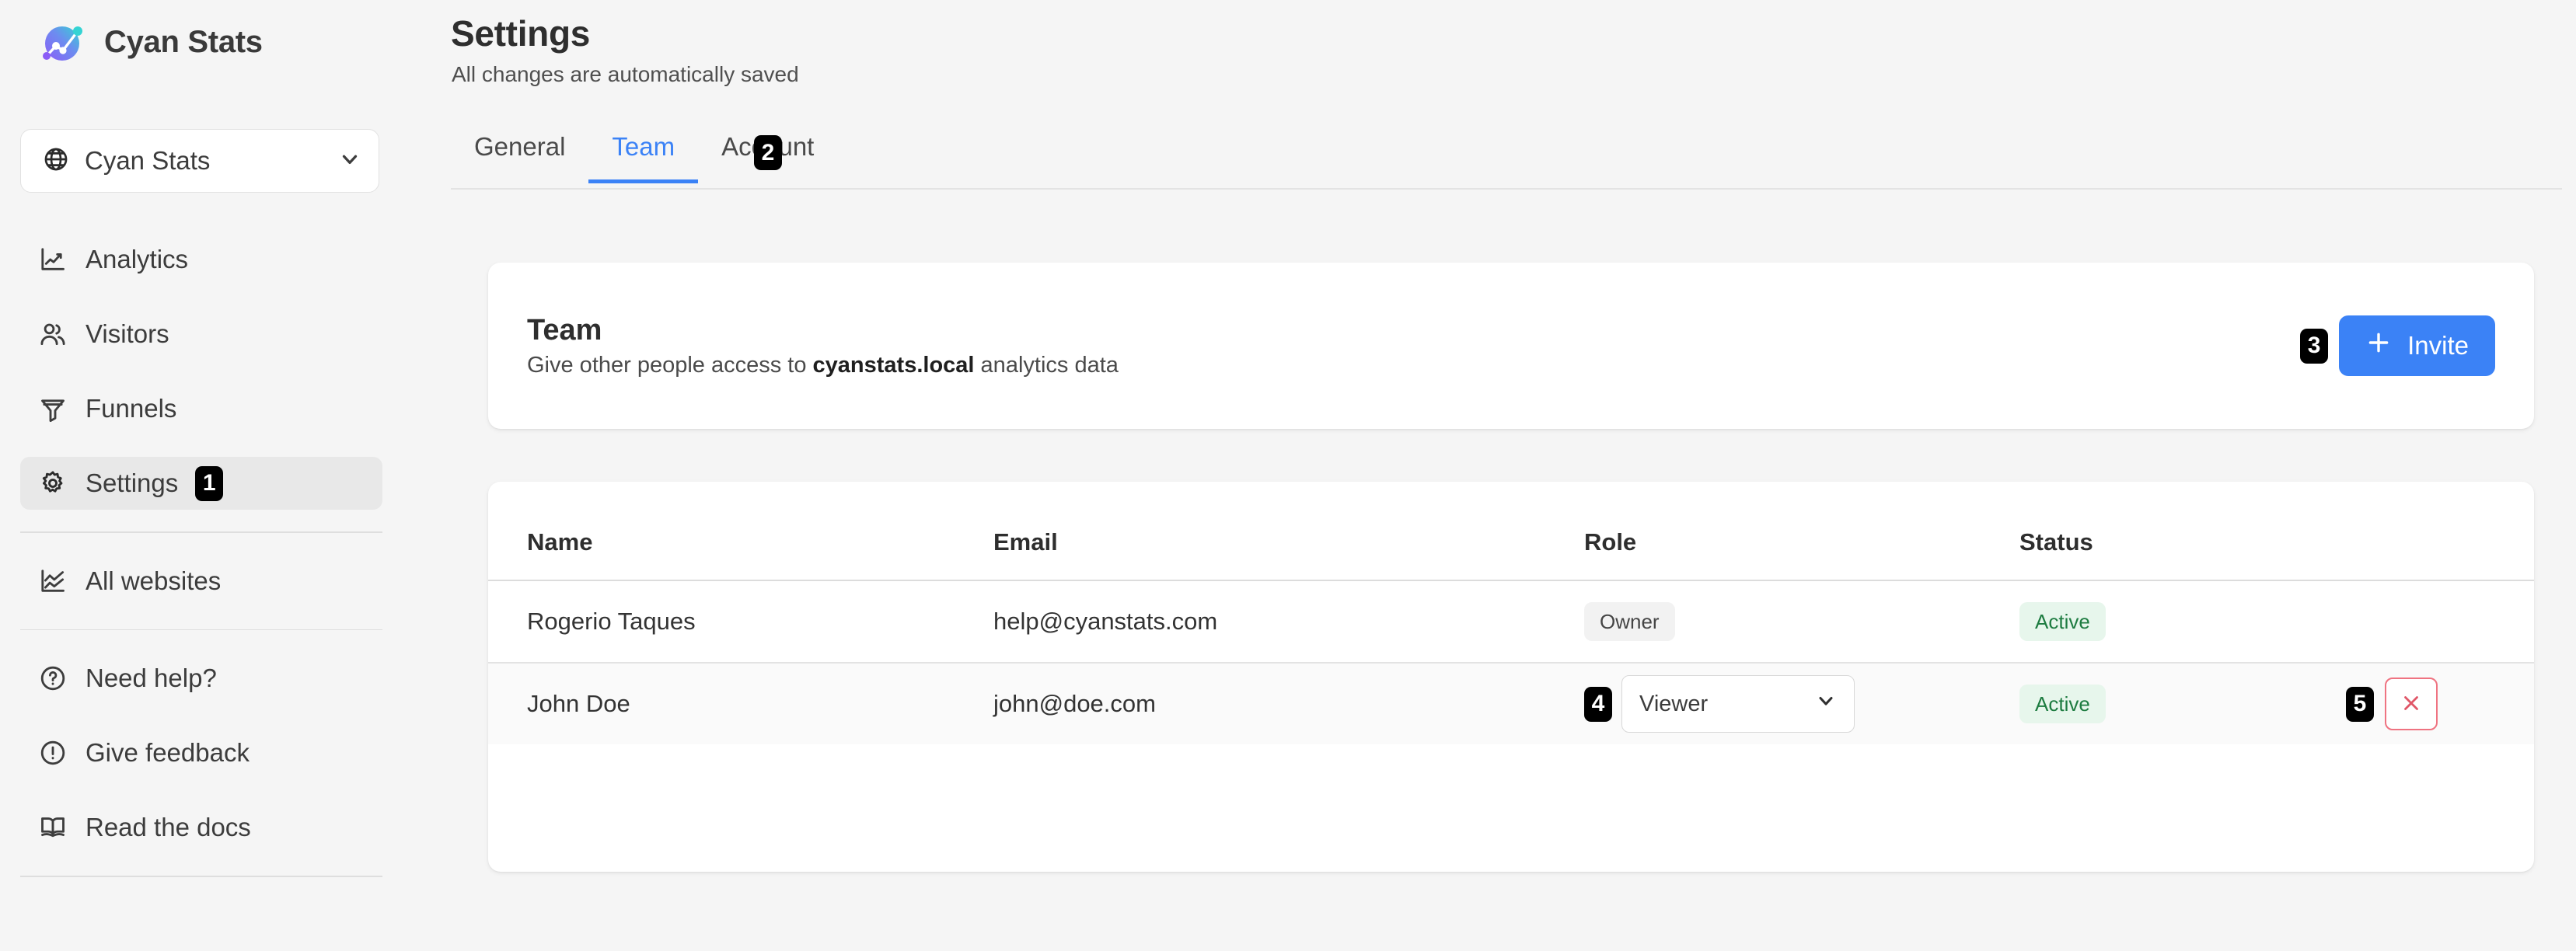 The height and width of the screenshot is (951, 2576). I want to click on sidebar-item-label: Visitors, so click(128, 333).